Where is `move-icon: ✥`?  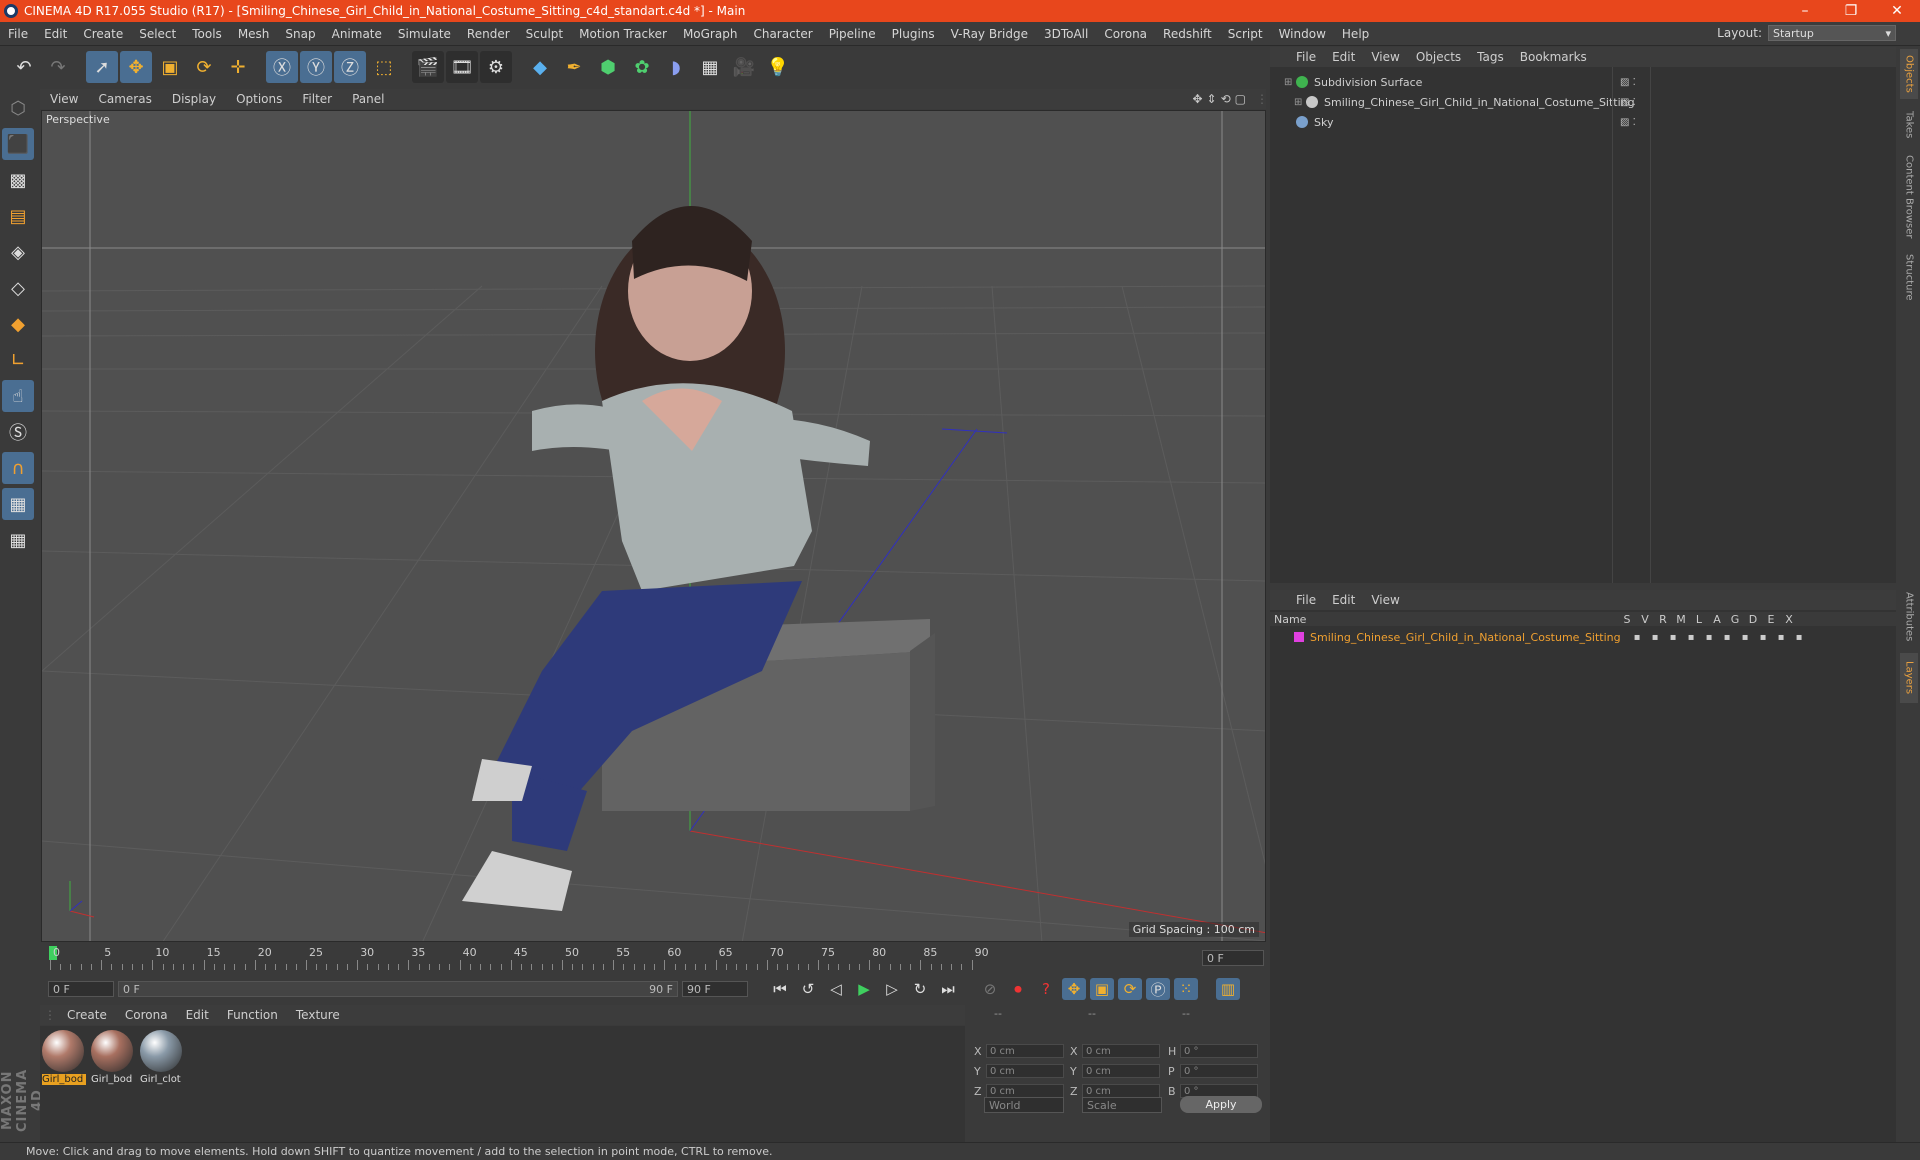
move-icon: ✥ is located at coordinates (136, 67).